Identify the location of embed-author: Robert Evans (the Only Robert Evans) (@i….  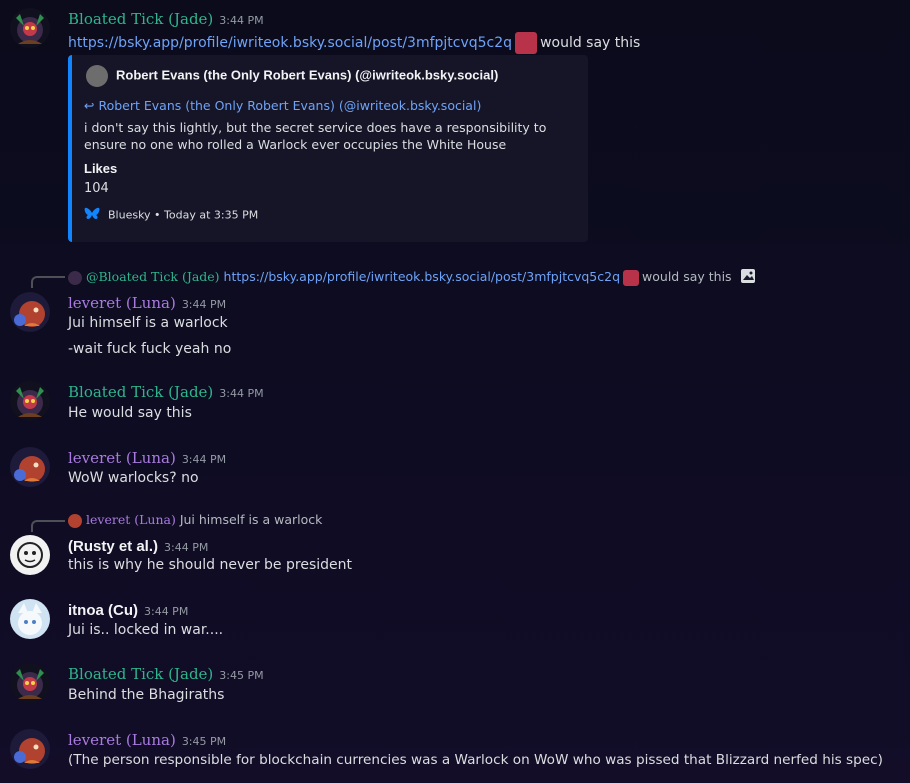
(307, 74).